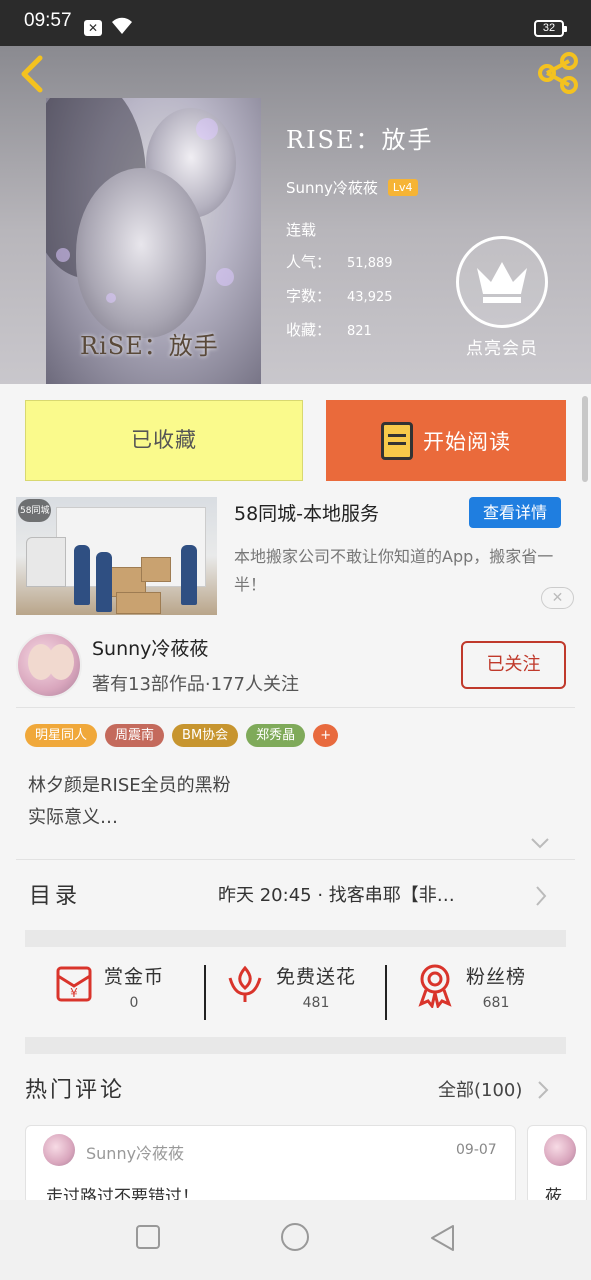 This screenshot has height=1280, width=591. Describe the element at coordinates (61, 735) in the screenshot. I see `tag-item: 明星同人` at that location.